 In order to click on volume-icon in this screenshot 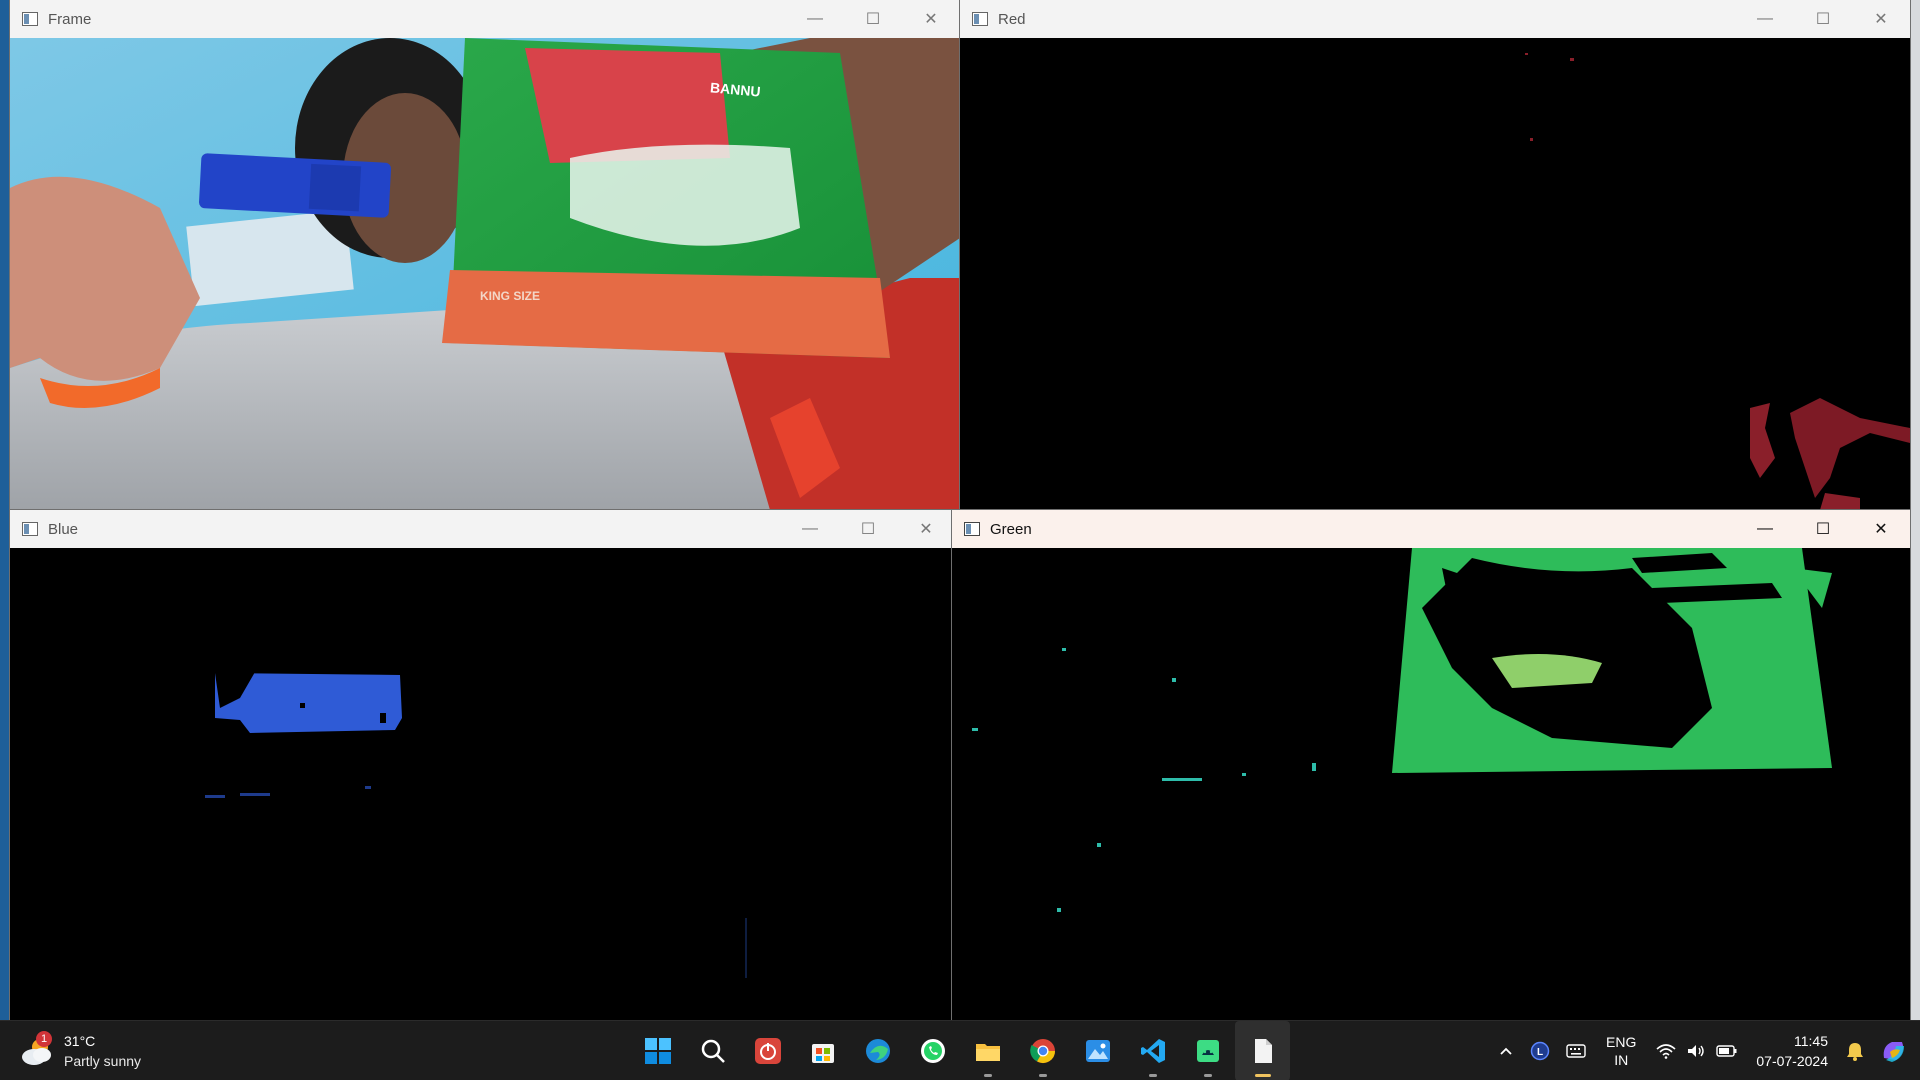, I will do `click(1696, 1051)`.